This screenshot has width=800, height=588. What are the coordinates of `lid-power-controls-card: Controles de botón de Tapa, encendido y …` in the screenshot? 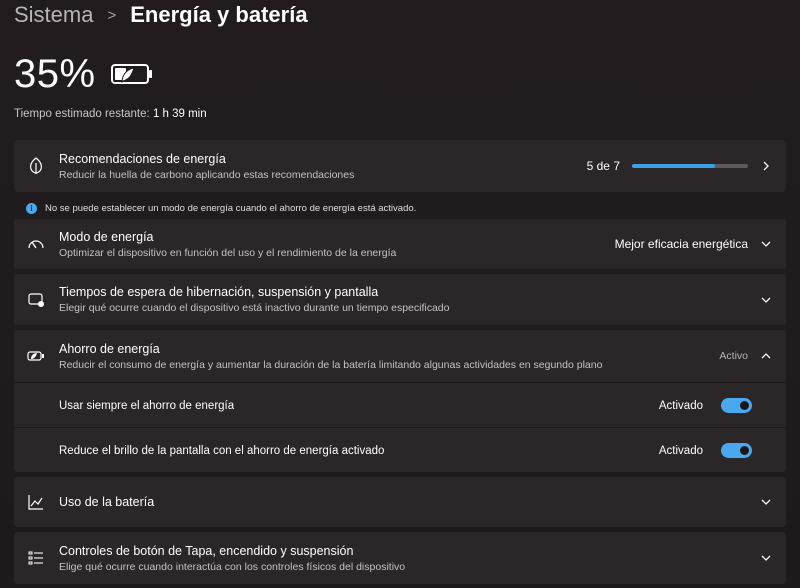 It's located at (400, 558).